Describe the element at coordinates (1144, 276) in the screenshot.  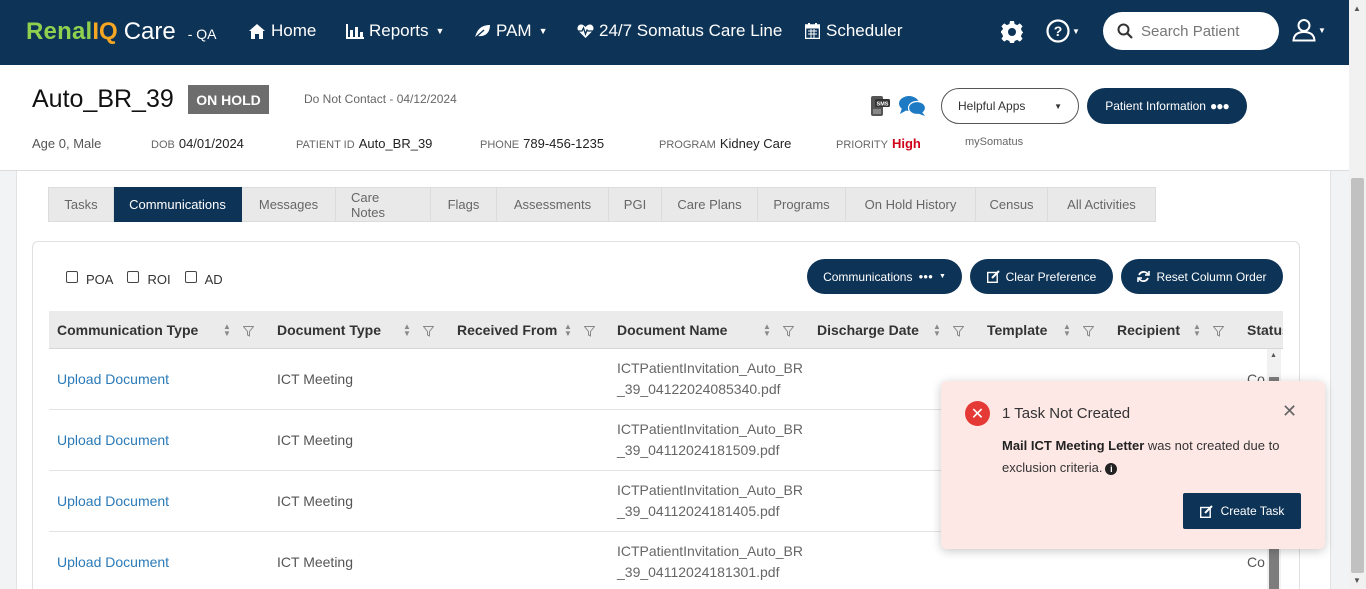
I see `sync-icon` at that location.